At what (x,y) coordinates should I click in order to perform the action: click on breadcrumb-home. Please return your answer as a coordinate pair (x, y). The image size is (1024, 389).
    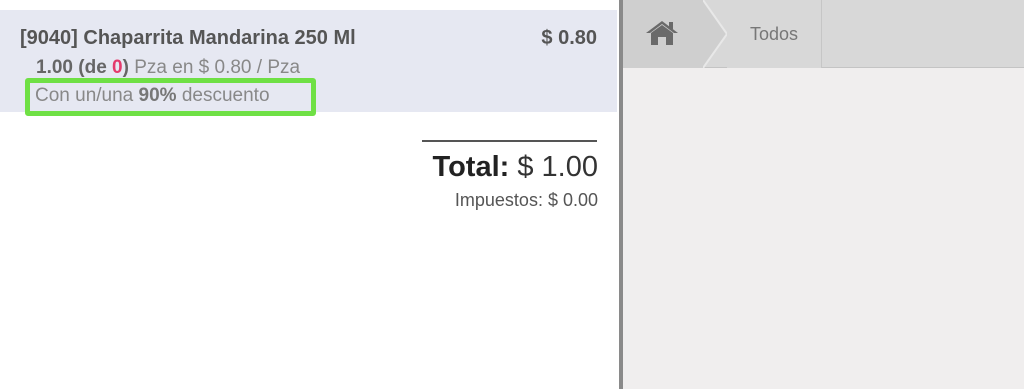
    Looking at the image, I should click on (663, 34).